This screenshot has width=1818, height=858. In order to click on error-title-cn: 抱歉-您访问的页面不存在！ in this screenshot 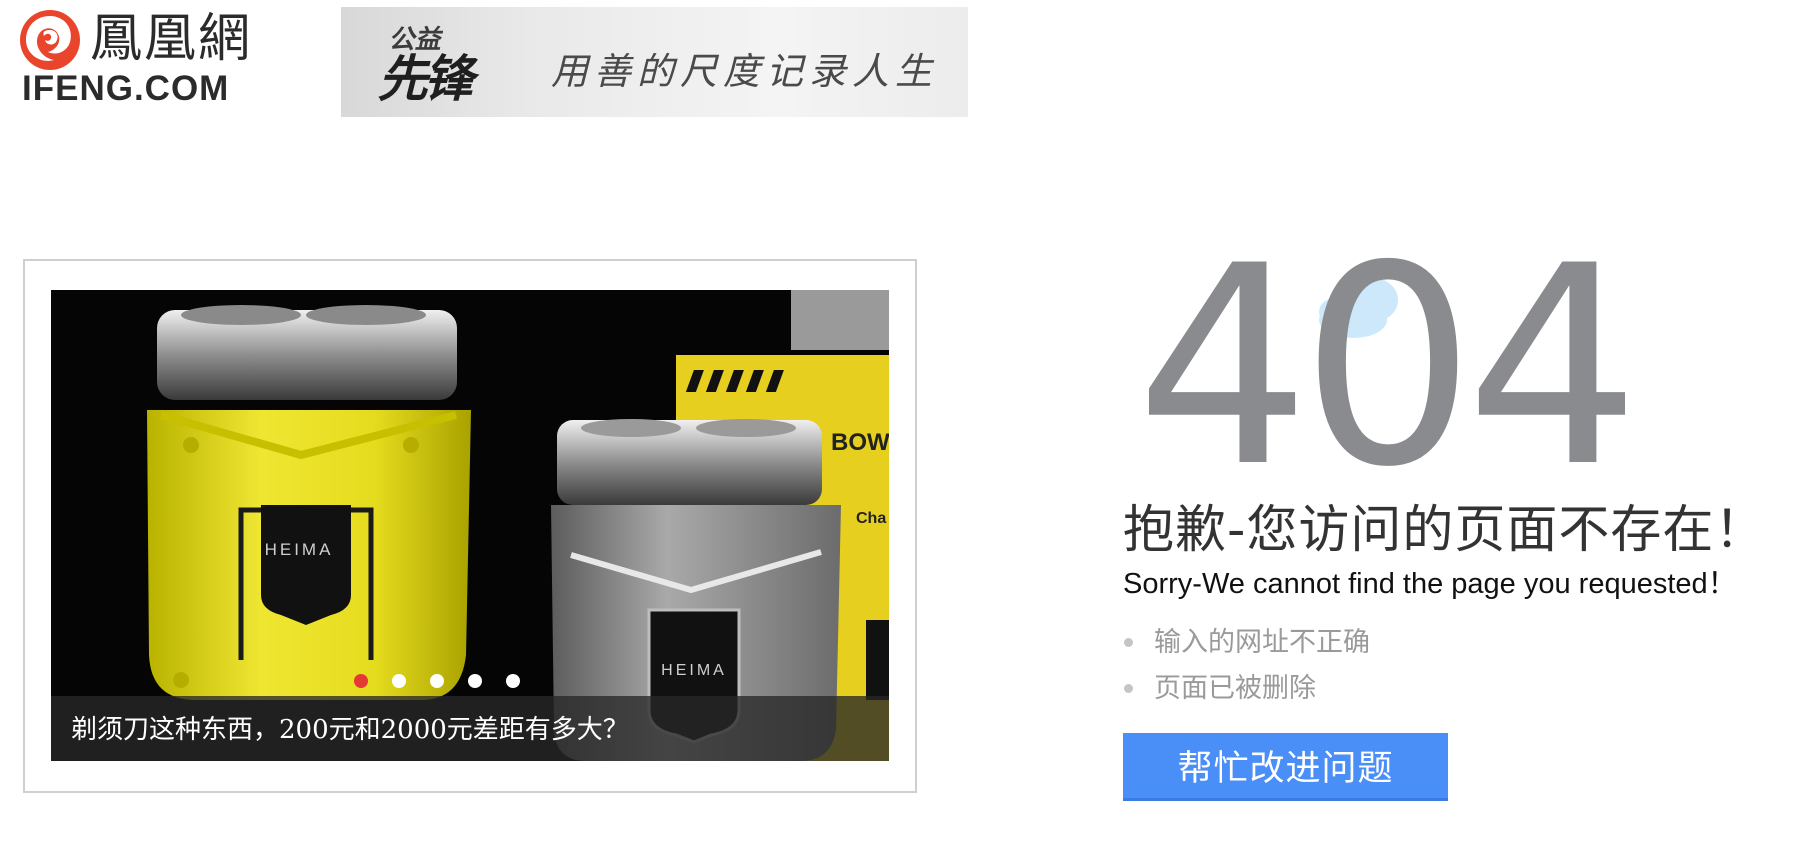, I will do `click(1445, 530)`.